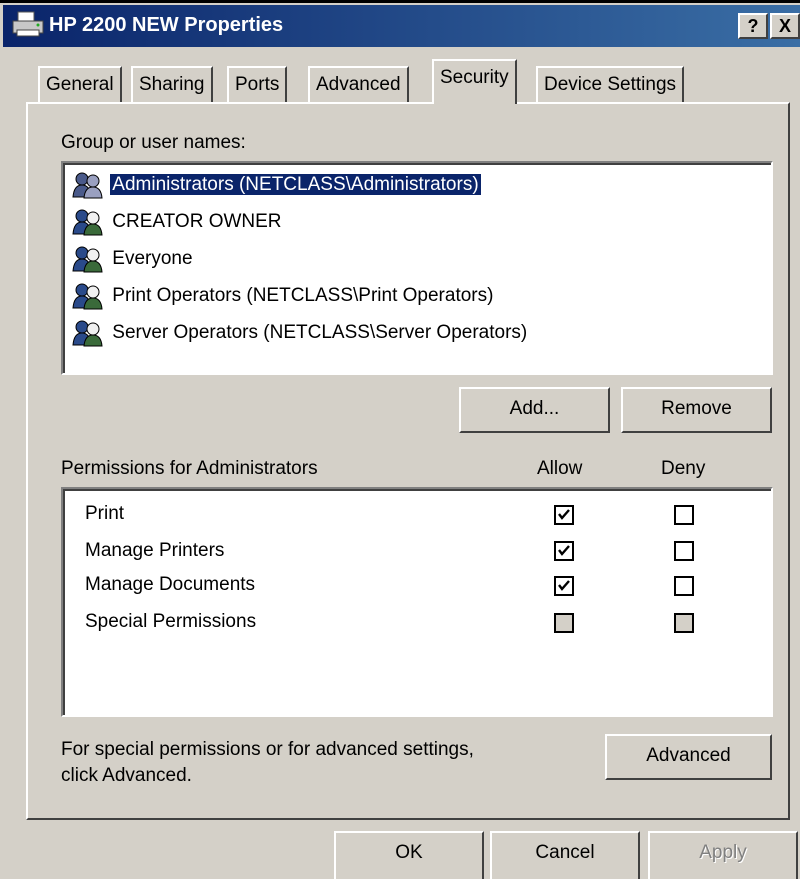 The width and height of the screenshot is (800, 879). Describe the element at coordinates (564, 623) in the screenshot. I see `allow-special-checkbox` at that location.